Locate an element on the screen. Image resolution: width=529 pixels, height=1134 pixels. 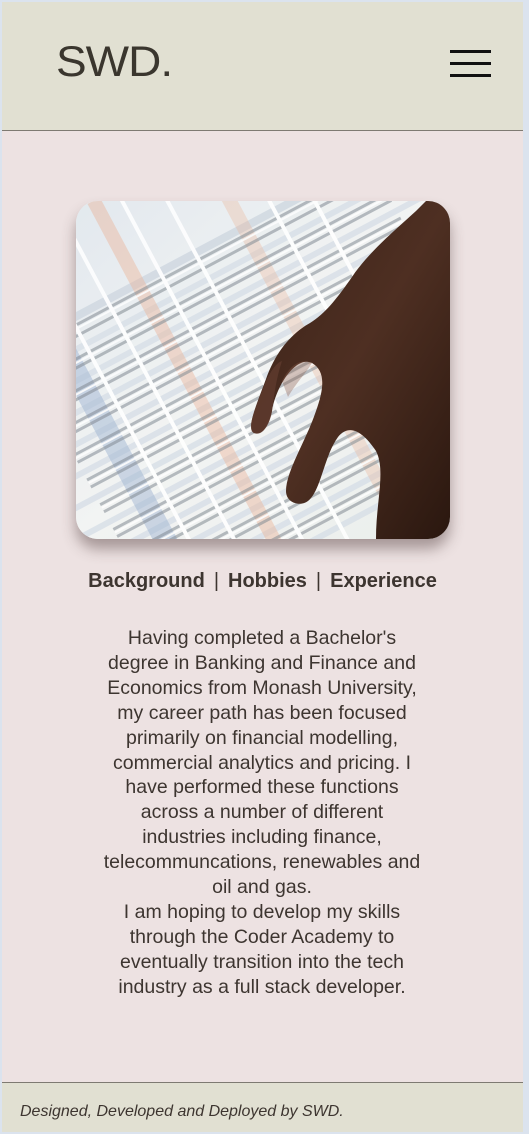
site-logo: SWD. is located at coordinates (114, 61).